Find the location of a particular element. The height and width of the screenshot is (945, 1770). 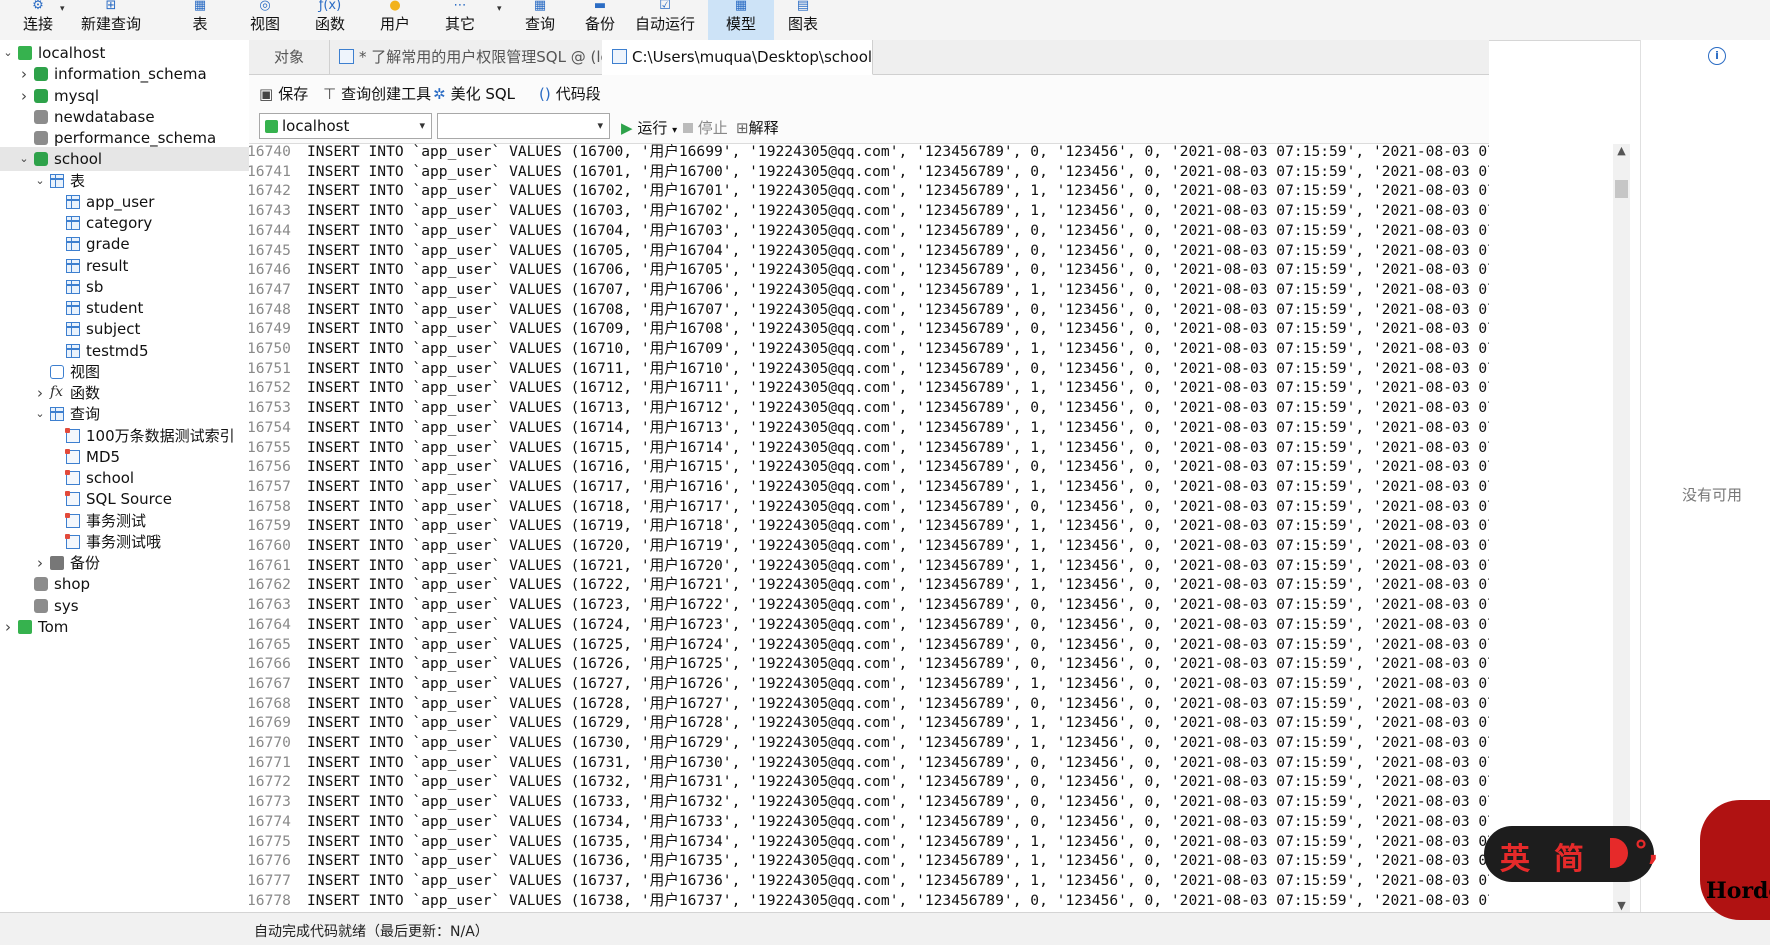

toolbar-label: 备份 is located at coordinates (599, 24).